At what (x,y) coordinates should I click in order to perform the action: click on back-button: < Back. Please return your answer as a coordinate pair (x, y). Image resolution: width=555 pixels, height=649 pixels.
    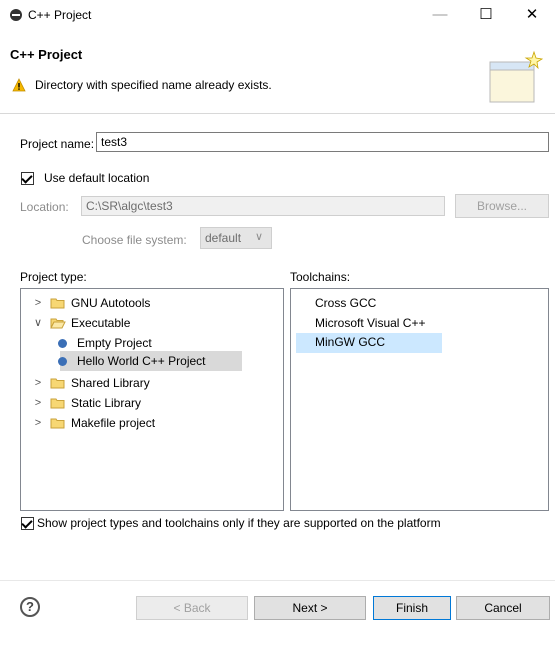
    Looking at the image, I should click on (192, 608).